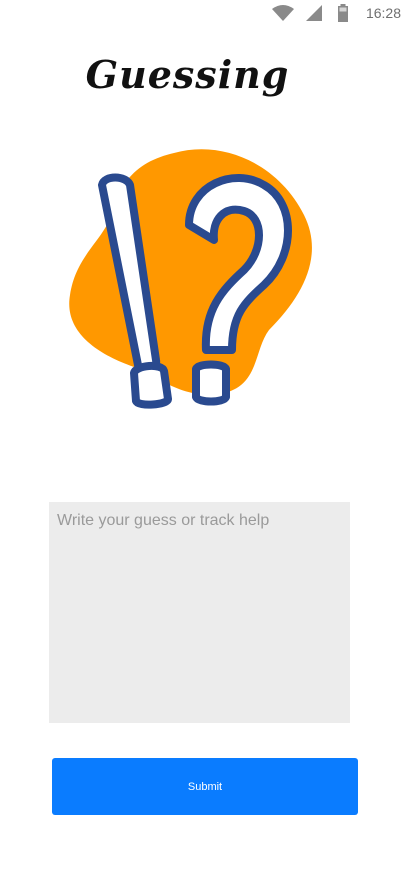  What do you see at coordinates (343, 15) in the screenshot?
I see `battery-icon` at bounding box center [343, 15].